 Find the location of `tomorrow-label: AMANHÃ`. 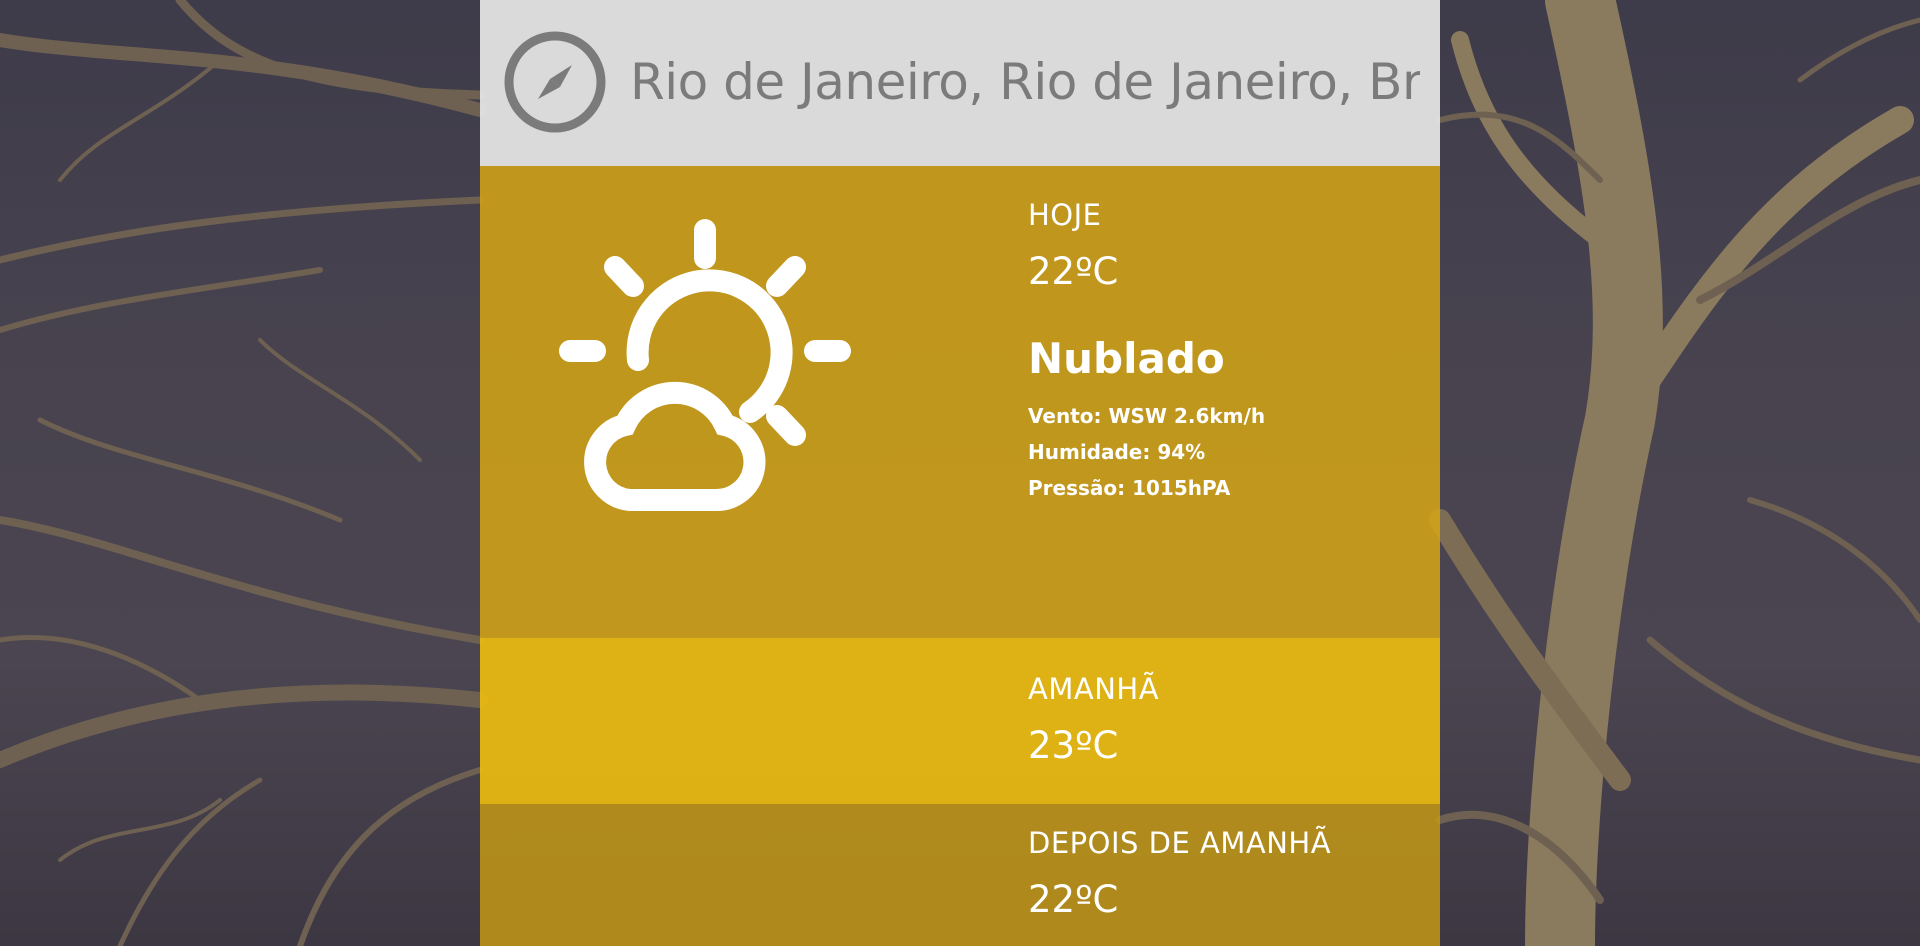

tomorrow-label: AMANHÃ is located at coordinates (1094, 689).